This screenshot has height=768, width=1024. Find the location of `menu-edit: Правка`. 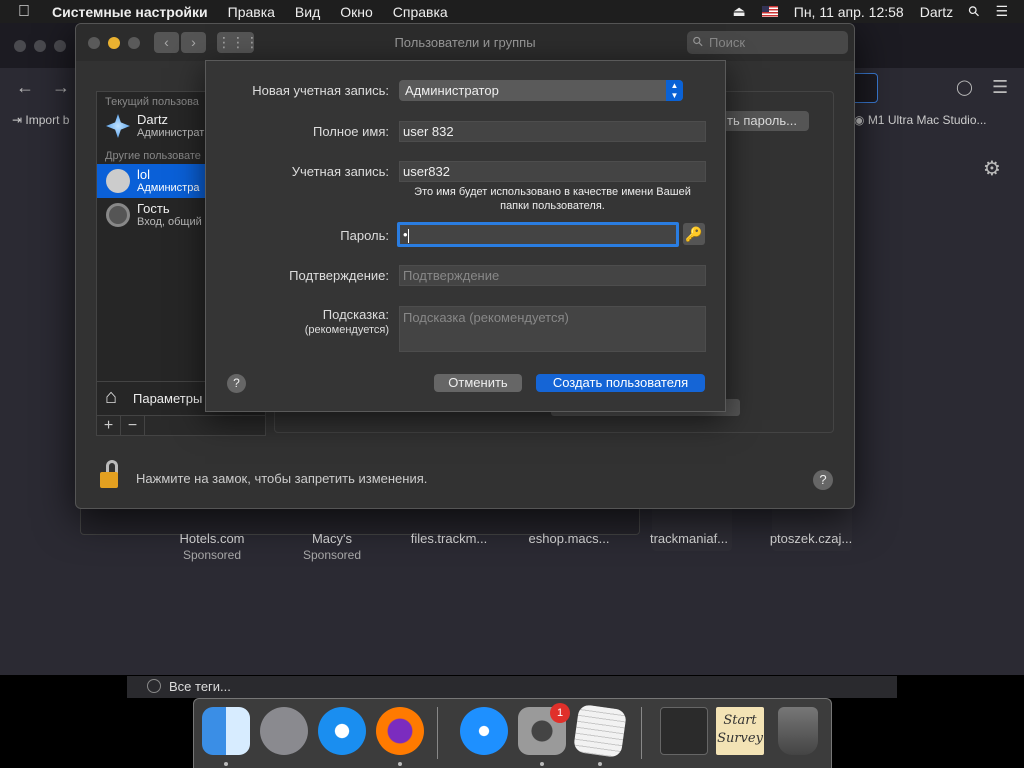

menu-edit: Правка is located at coordinates (251, 12).